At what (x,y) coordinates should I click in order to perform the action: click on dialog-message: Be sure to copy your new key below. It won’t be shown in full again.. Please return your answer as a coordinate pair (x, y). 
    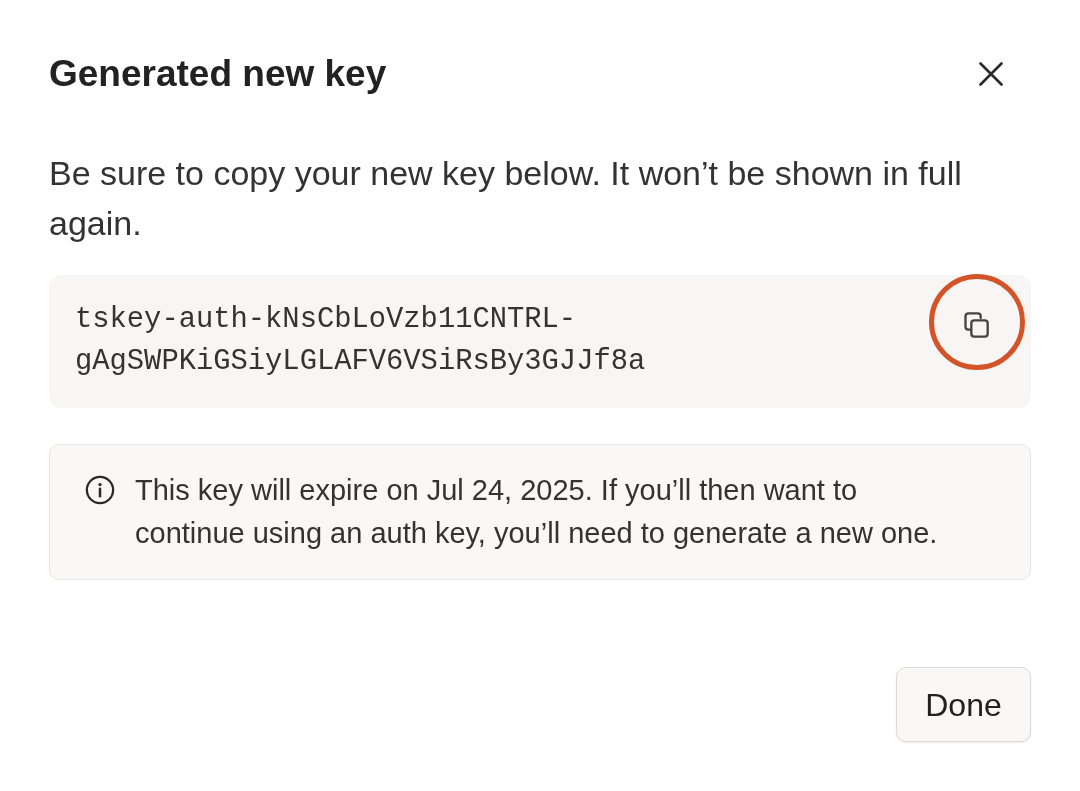
    Looking at the image, I should click on (506, 198).